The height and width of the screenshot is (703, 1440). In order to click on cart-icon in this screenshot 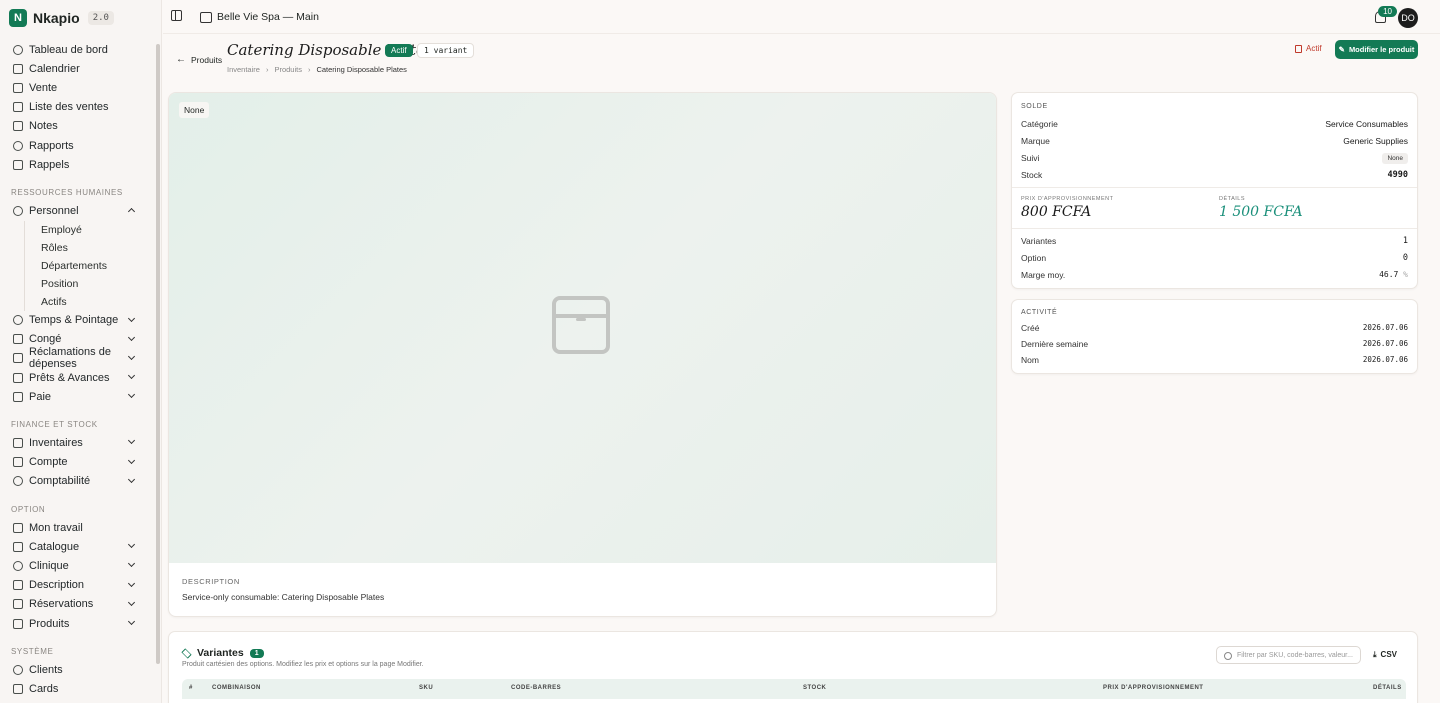, I will do `click(18, 107)`.